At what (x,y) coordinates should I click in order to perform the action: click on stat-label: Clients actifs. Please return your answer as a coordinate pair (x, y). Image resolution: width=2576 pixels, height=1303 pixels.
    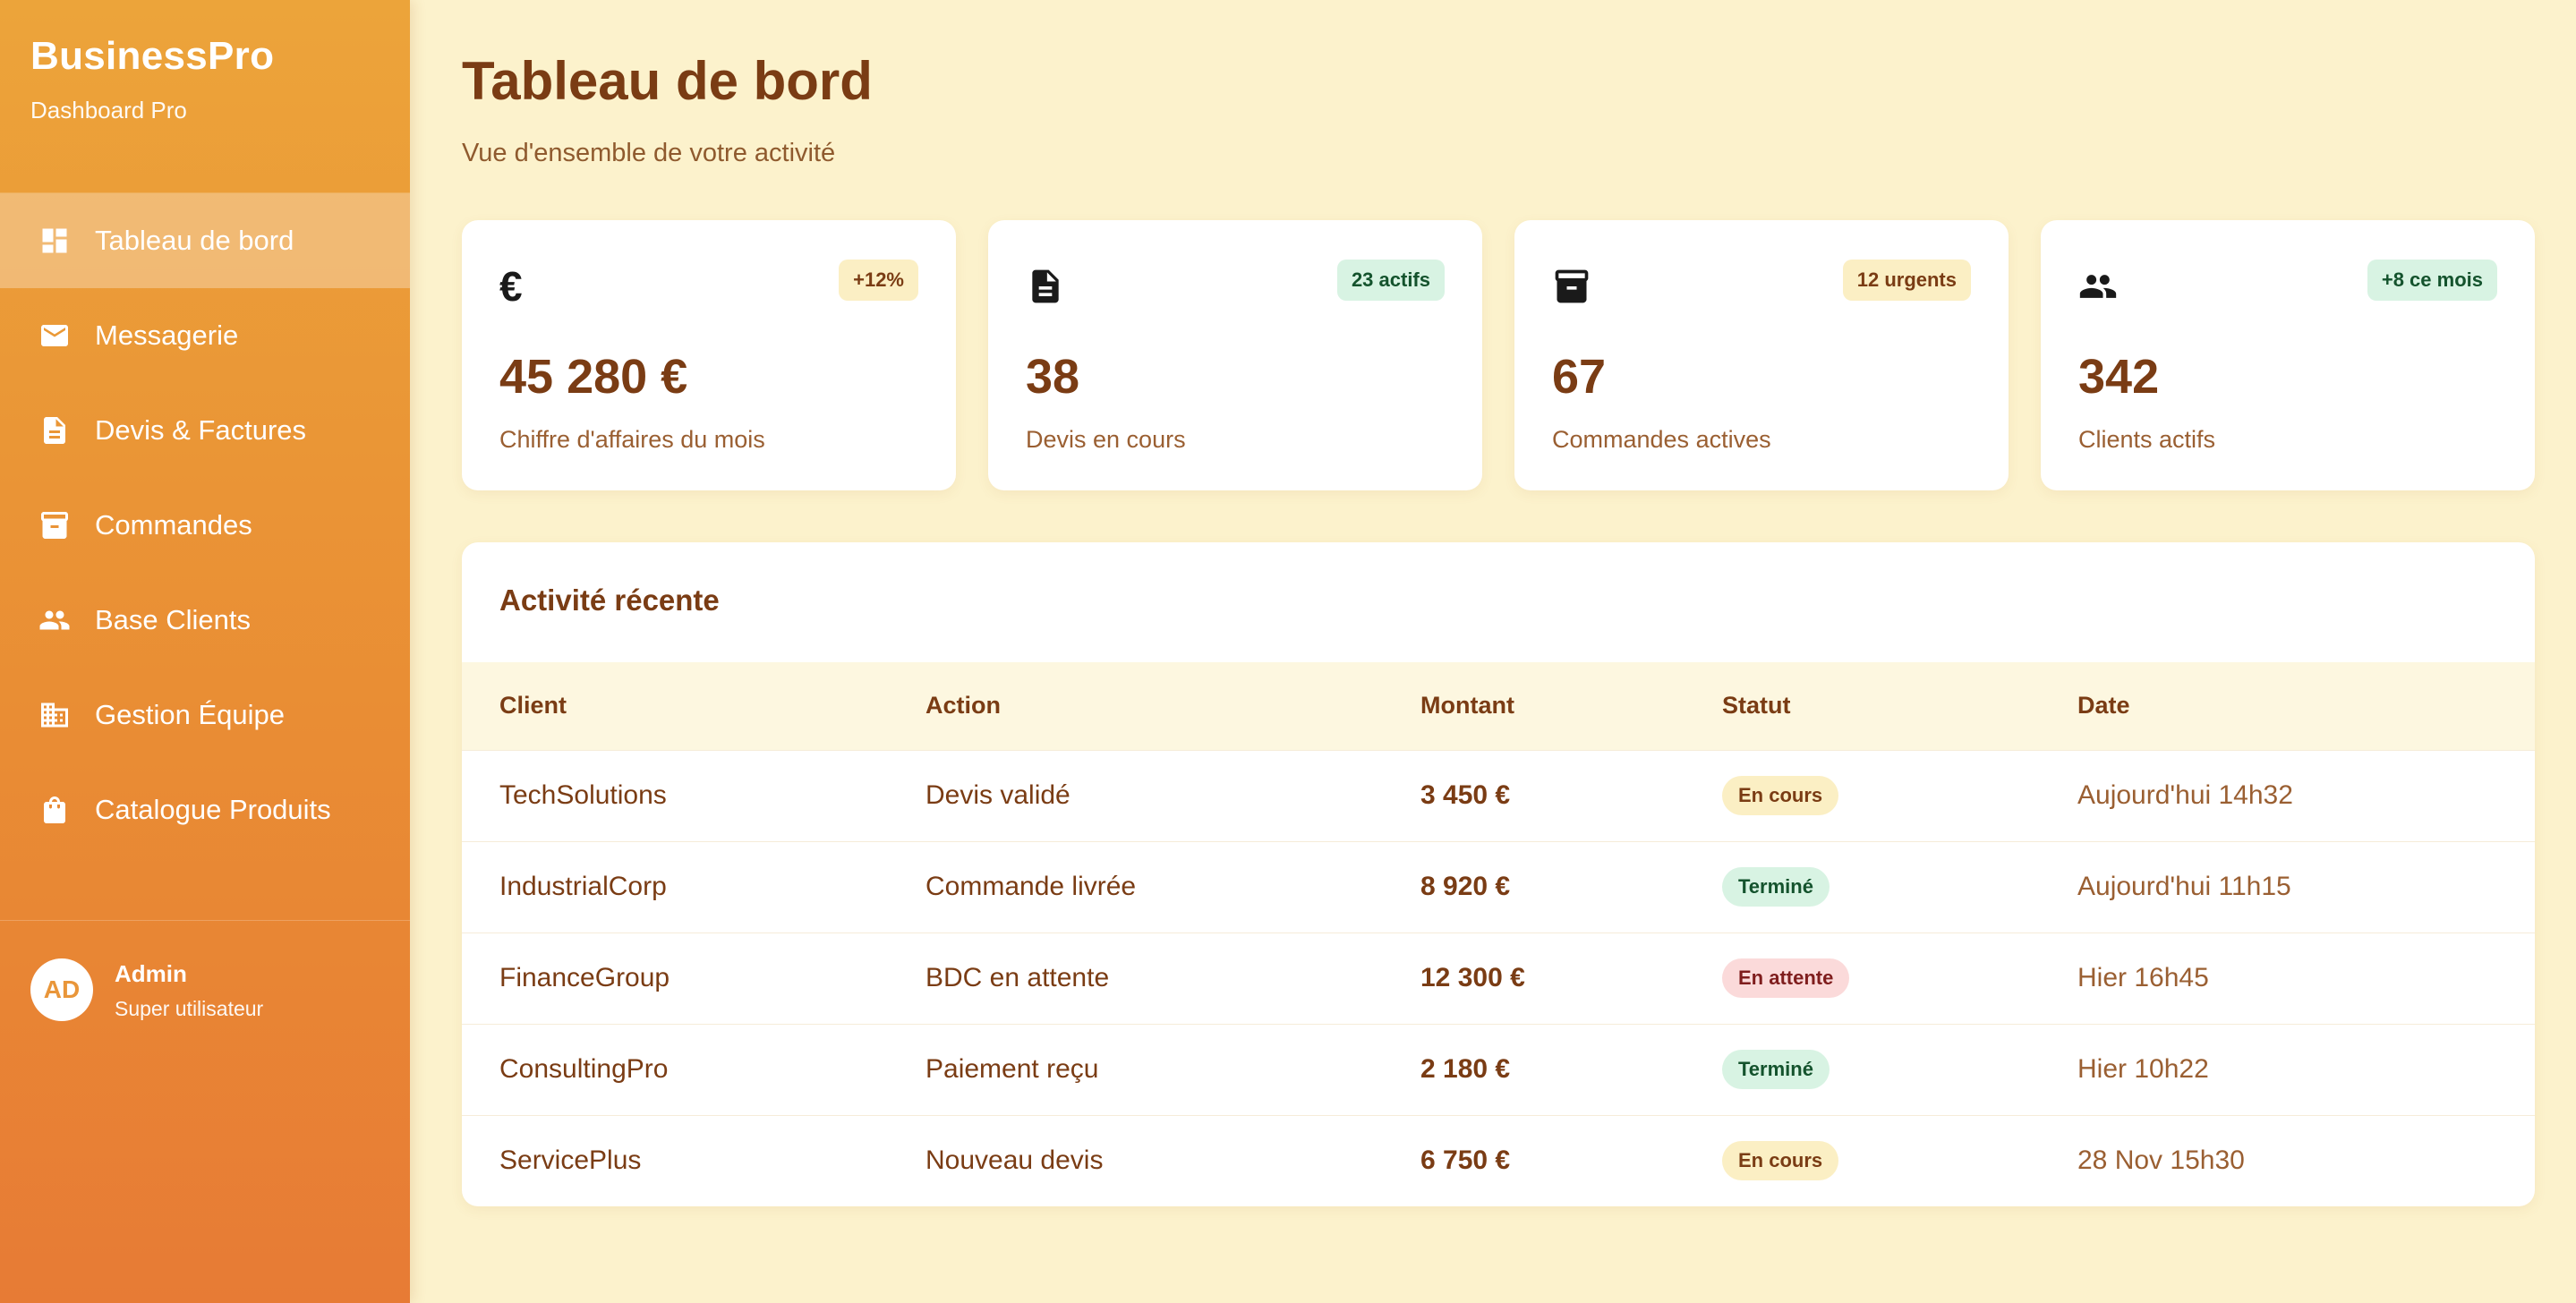
    Looking at the image, I should click on (2147, 439).